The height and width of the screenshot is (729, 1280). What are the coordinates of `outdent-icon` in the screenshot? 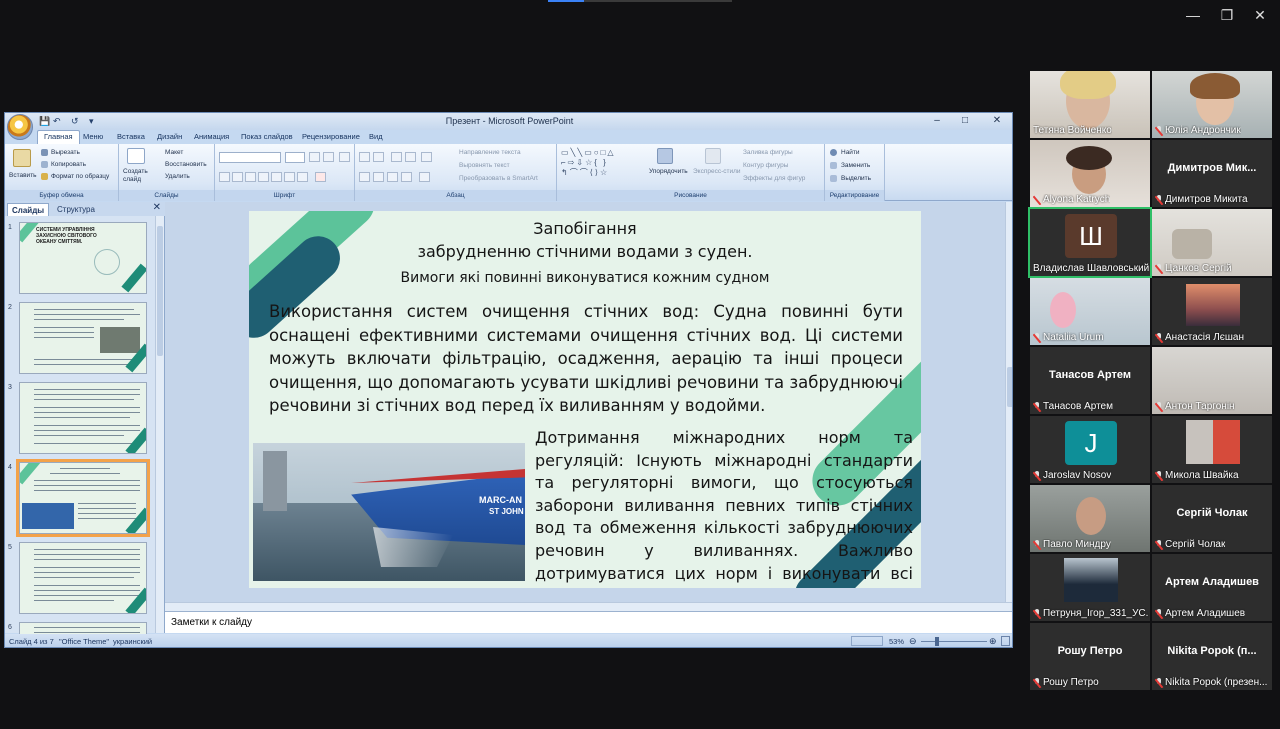 It's located at (396, 157).